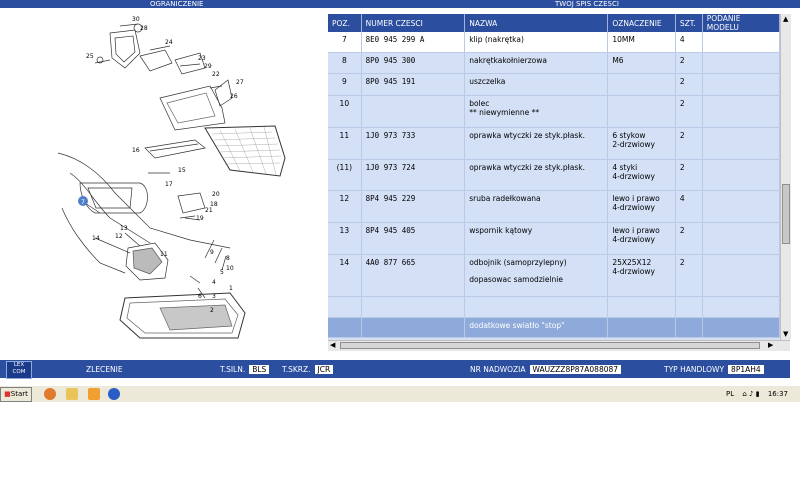  Describe the element at coordinates (119, 236) in the screenshot. I see `diagram-label: 12` at that location.